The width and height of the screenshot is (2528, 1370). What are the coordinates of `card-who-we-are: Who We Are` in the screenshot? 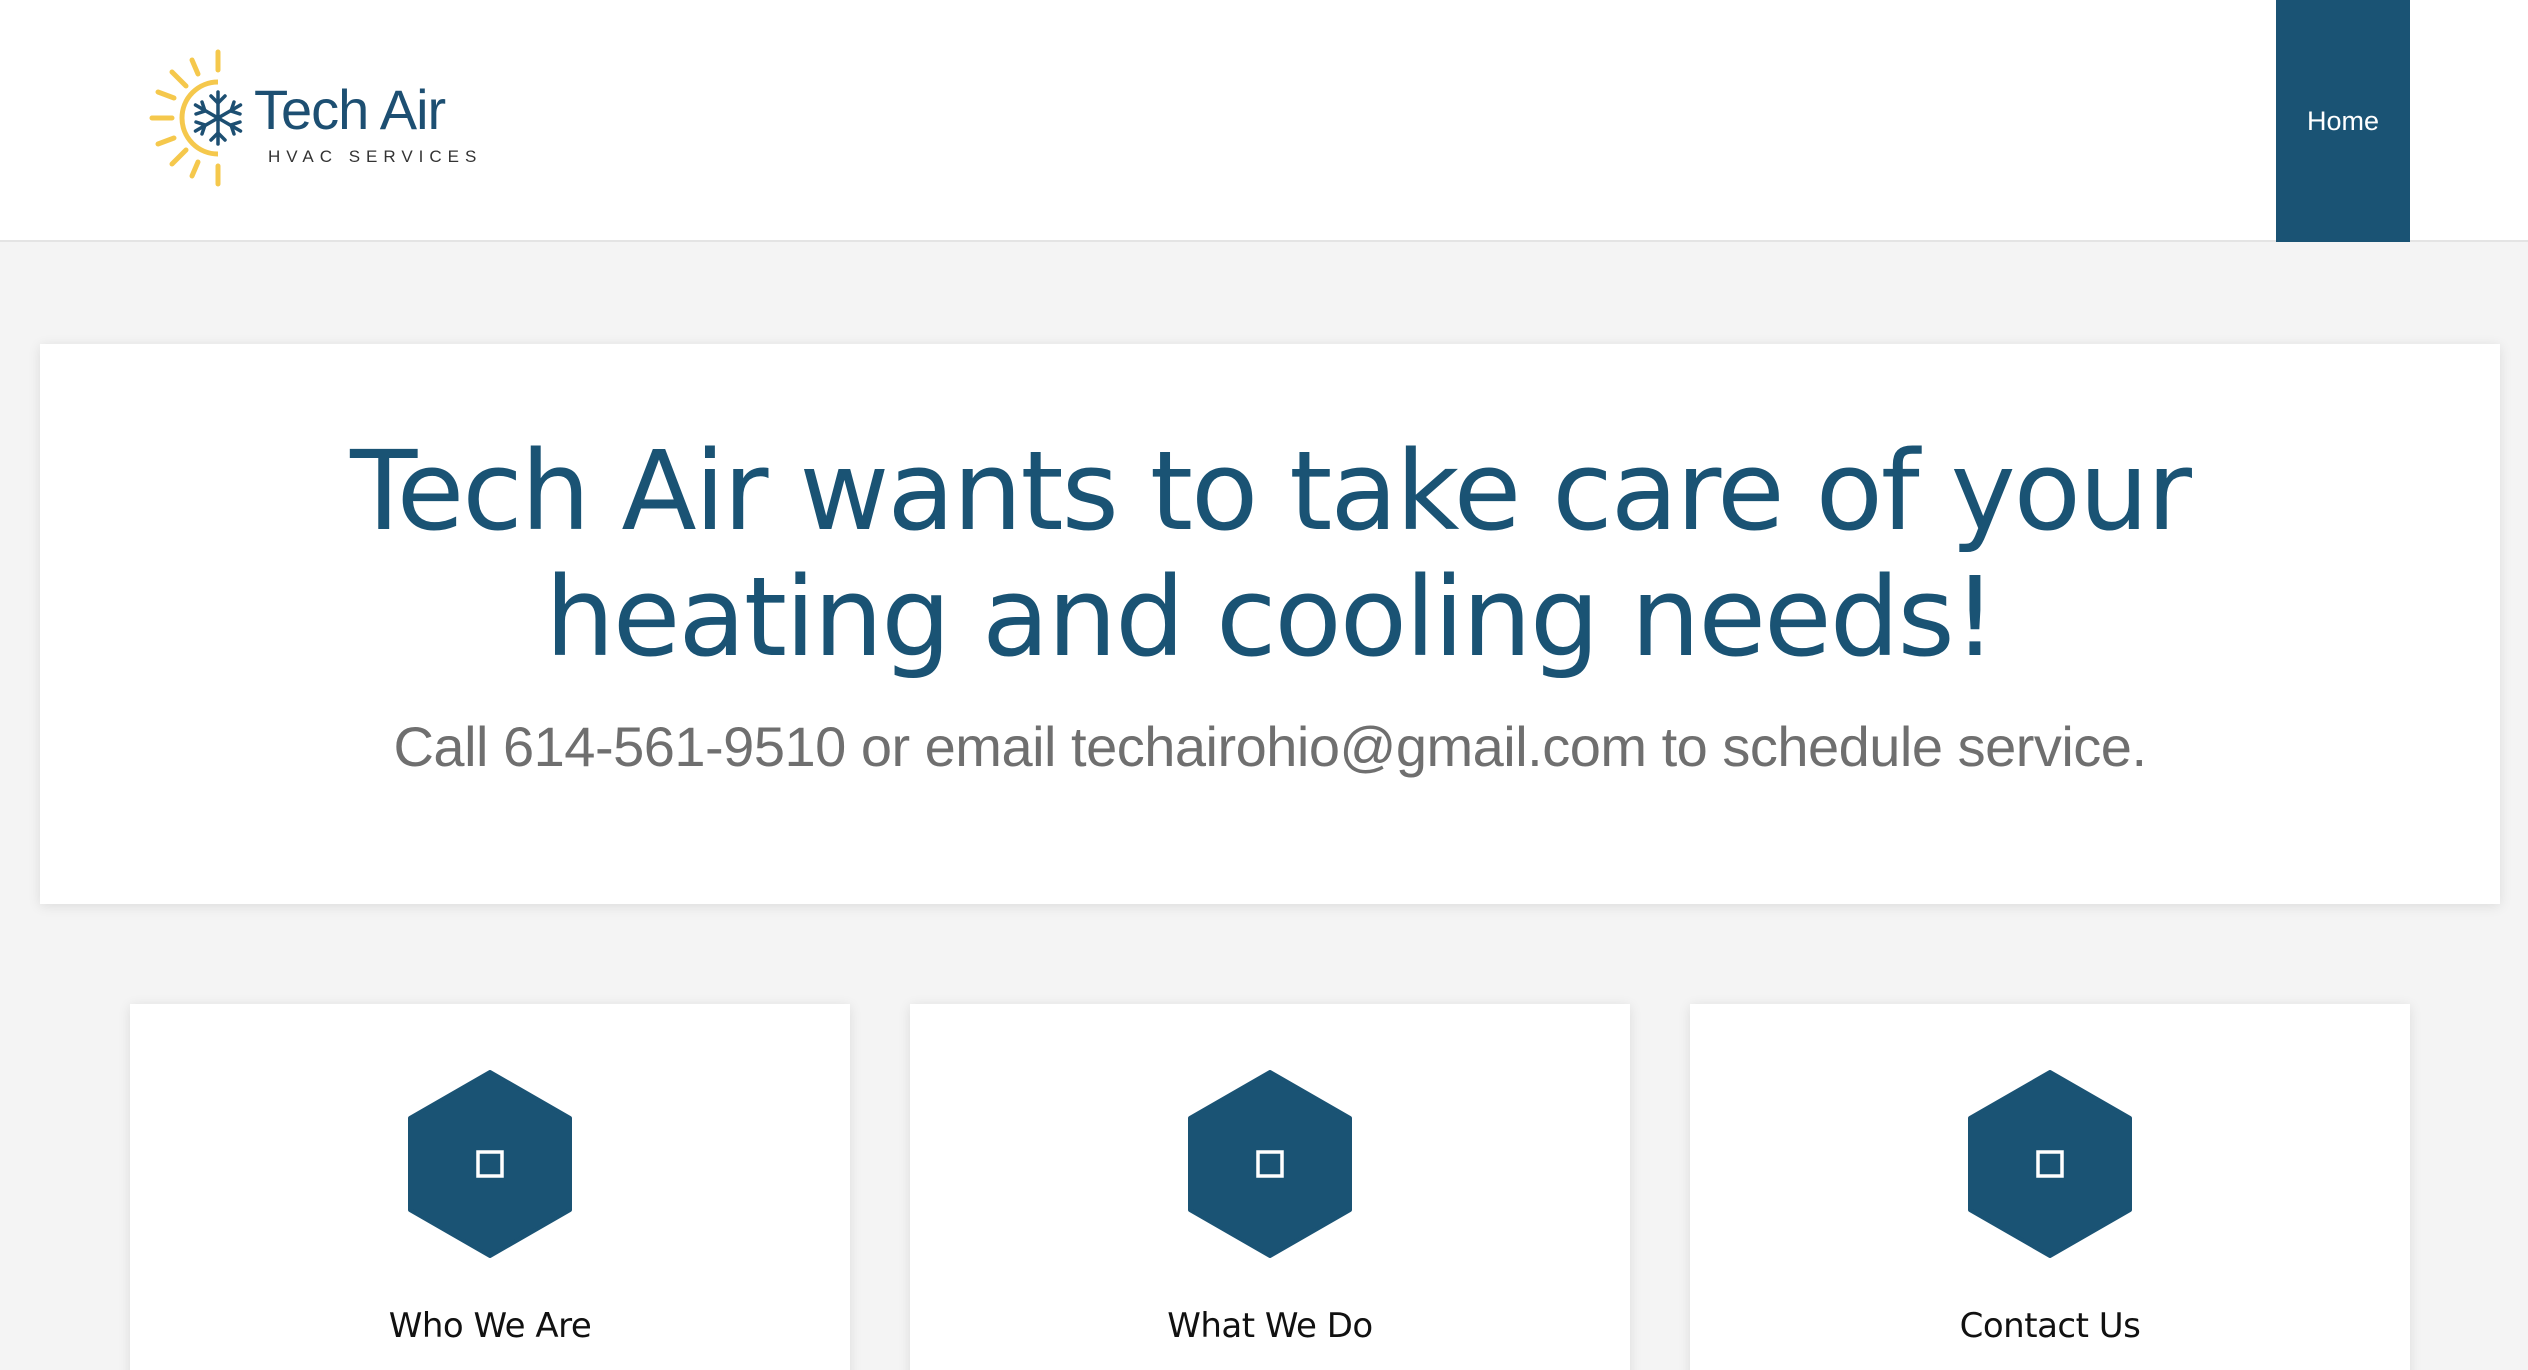 It's located at (490, 1187).